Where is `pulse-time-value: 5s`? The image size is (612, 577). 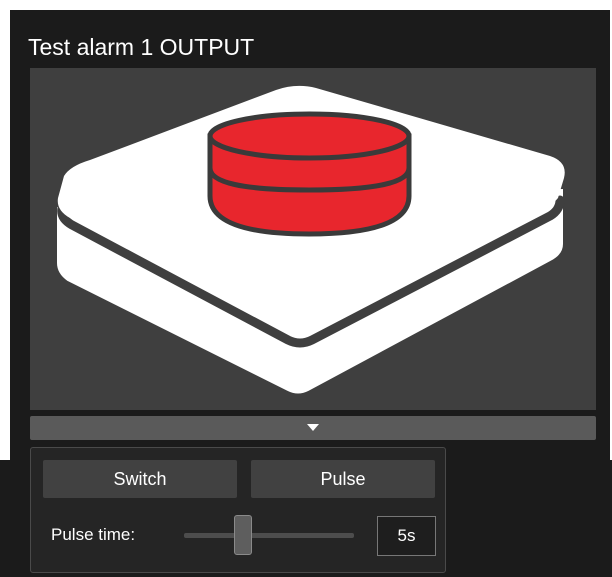
pulse-time-value: 5s is located at coordinates (406, 536).